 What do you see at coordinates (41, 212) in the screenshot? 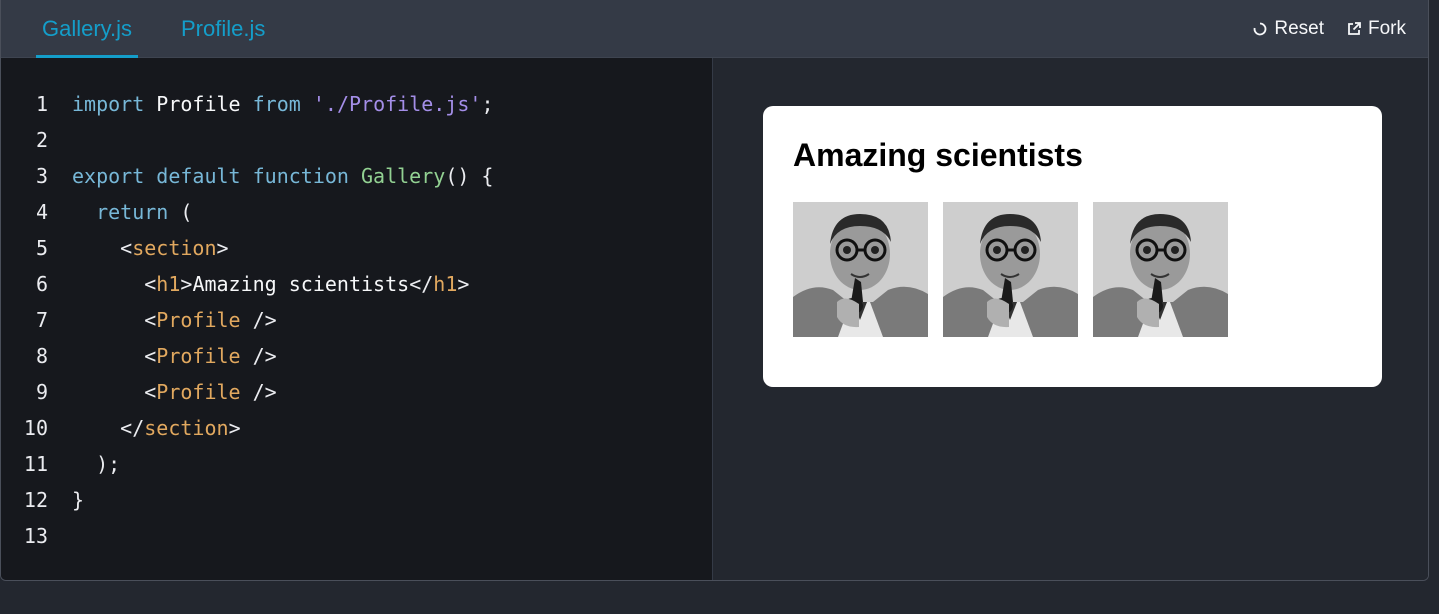
I see `line-number: 4` at bounding box center [41, 212].